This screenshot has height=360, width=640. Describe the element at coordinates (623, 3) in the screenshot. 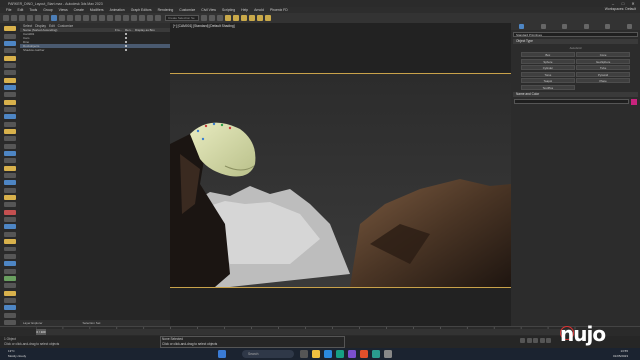

I see `maximize-button: □` at that location.